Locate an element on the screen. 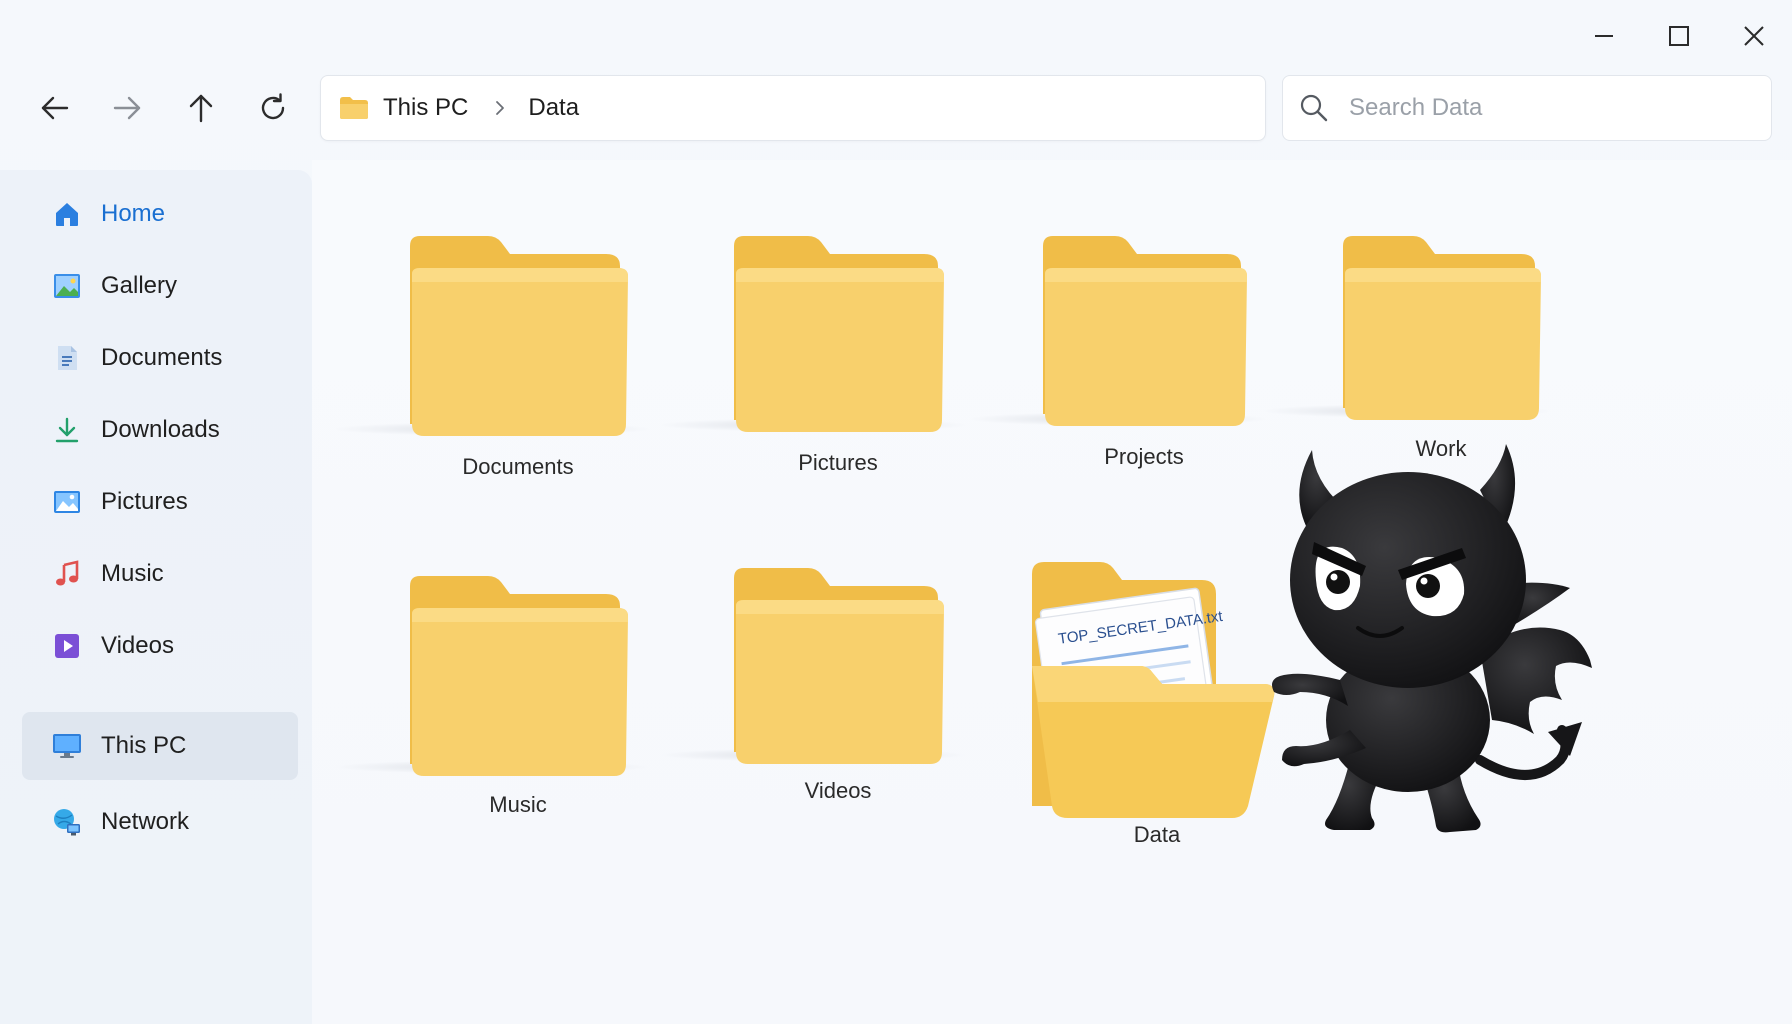 Image resolution: width=1792 pixels, height=1024 pixels. refresh-icon is located at coordinates (273, 106).